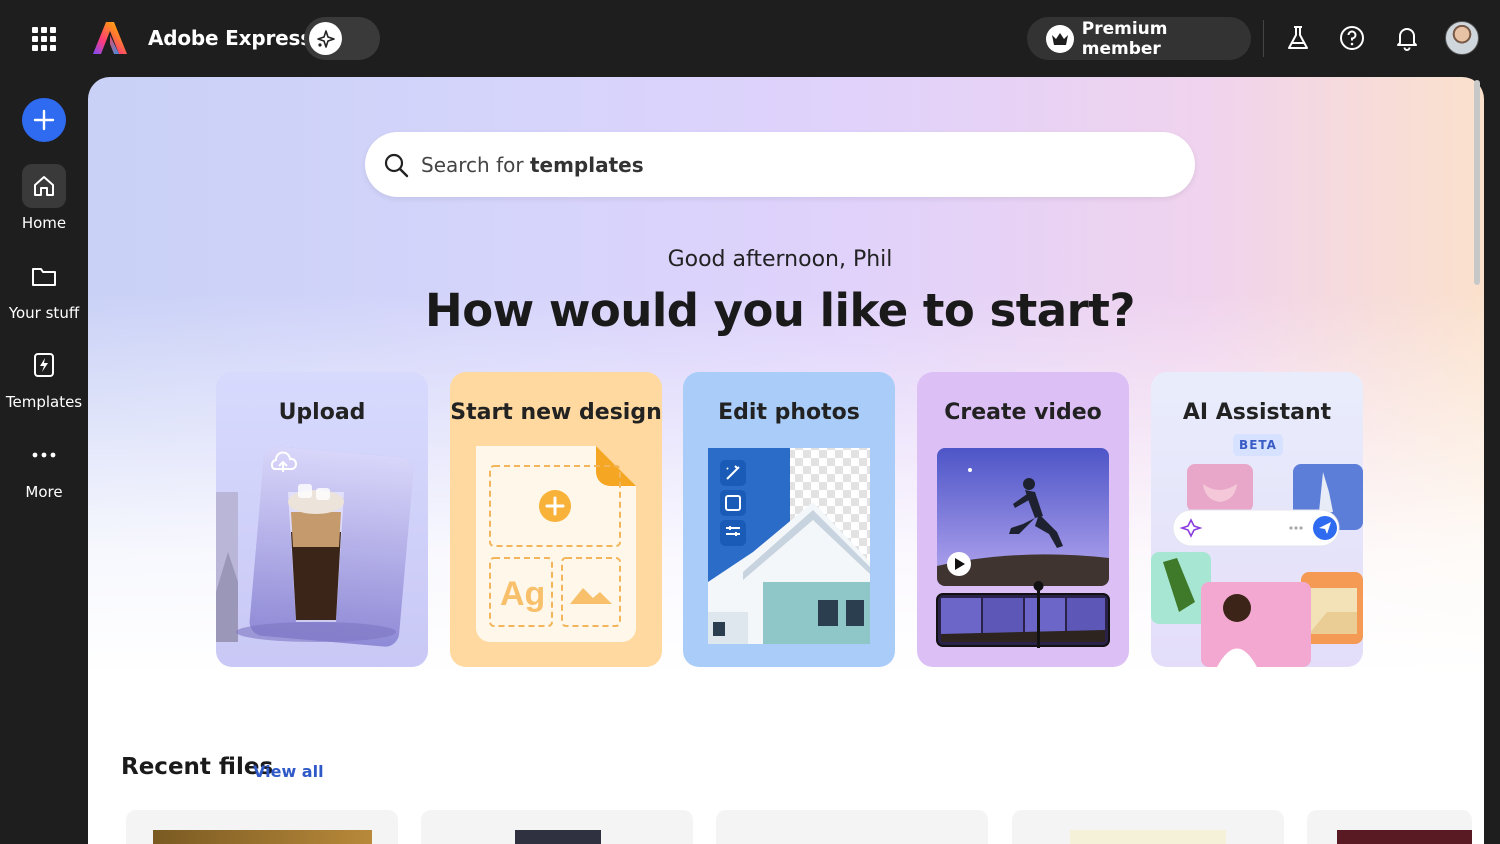 The height and width of the screenshot is (844, 1500). Describe the element at coordinates (1263, 38) in the screenshot. I see `divider` at that location.